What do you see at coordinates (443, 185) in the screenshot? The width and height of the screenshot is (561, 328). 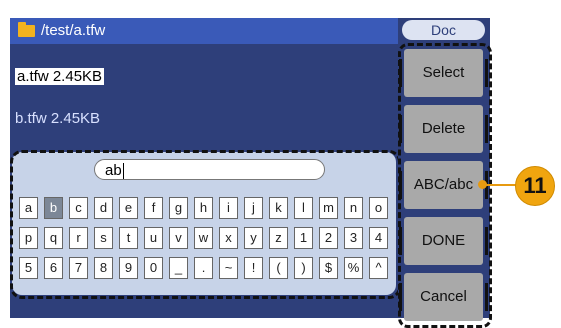 I see `case-toggle-button: ABC/abc` at bounding box center [443, 185].